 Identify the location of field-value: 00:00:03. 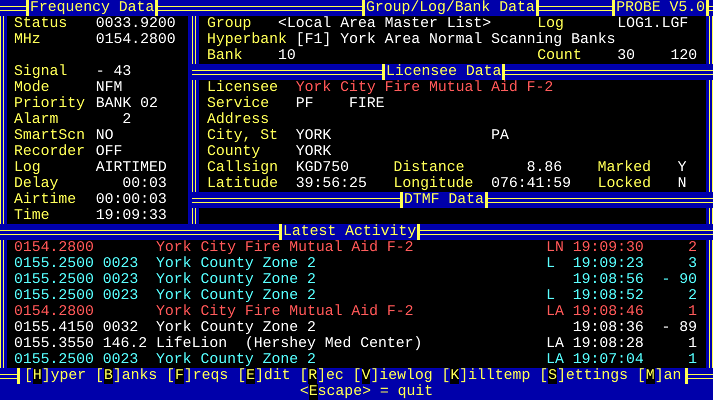
(131, 200).